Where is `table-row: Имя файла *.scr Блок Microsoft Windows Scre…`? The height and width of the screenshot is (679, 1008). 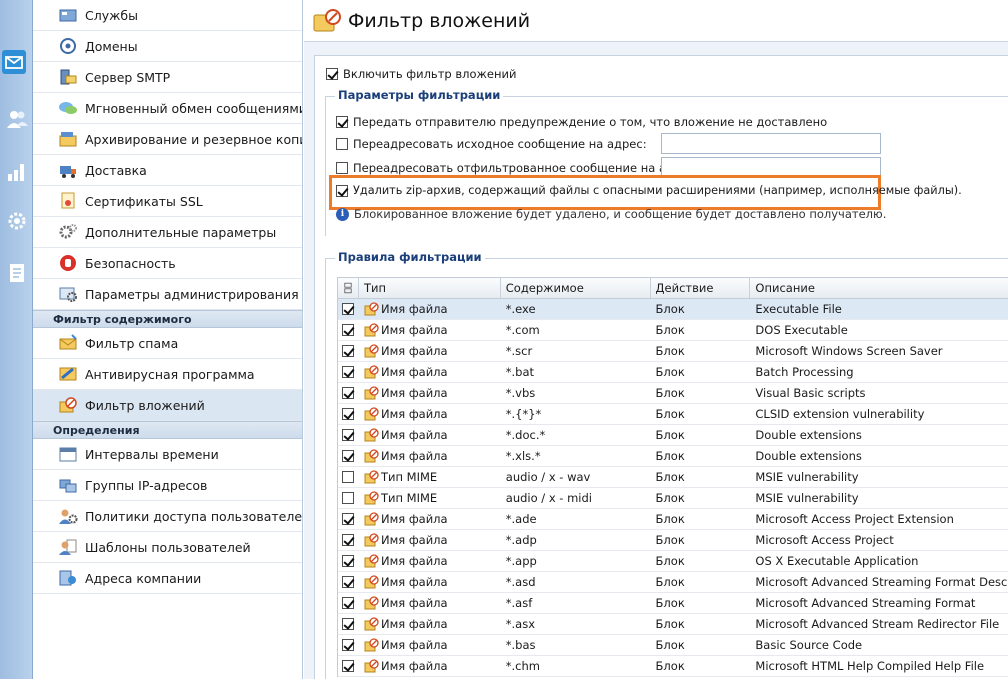 table-row: Имя файла *.scr Блок Microsoft Windows Scre… is located at coordinates (673, 351).